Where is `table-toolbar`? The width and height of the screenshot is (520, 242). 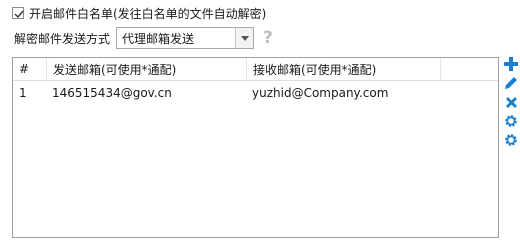
table-toolbar is located at coordinates (511, 103).